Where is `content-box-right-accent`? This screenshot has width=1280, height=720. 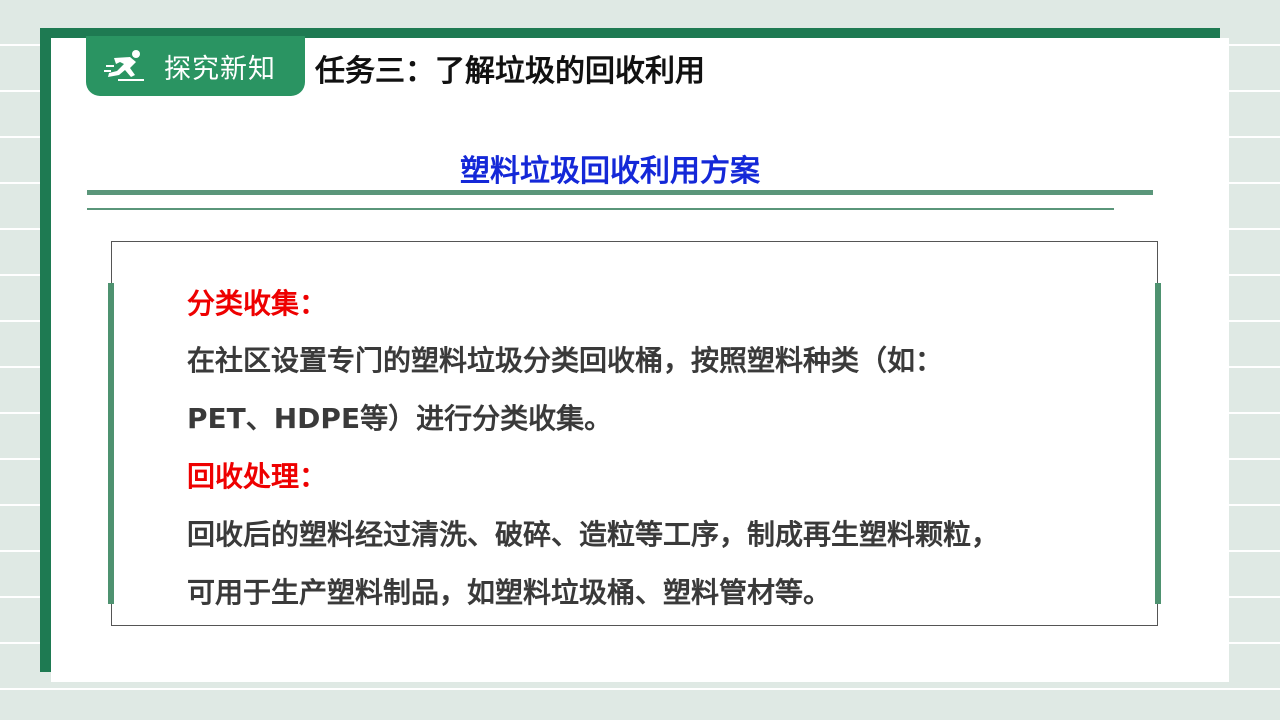 content-box-right-accent is located at coordinates (1158, 443).